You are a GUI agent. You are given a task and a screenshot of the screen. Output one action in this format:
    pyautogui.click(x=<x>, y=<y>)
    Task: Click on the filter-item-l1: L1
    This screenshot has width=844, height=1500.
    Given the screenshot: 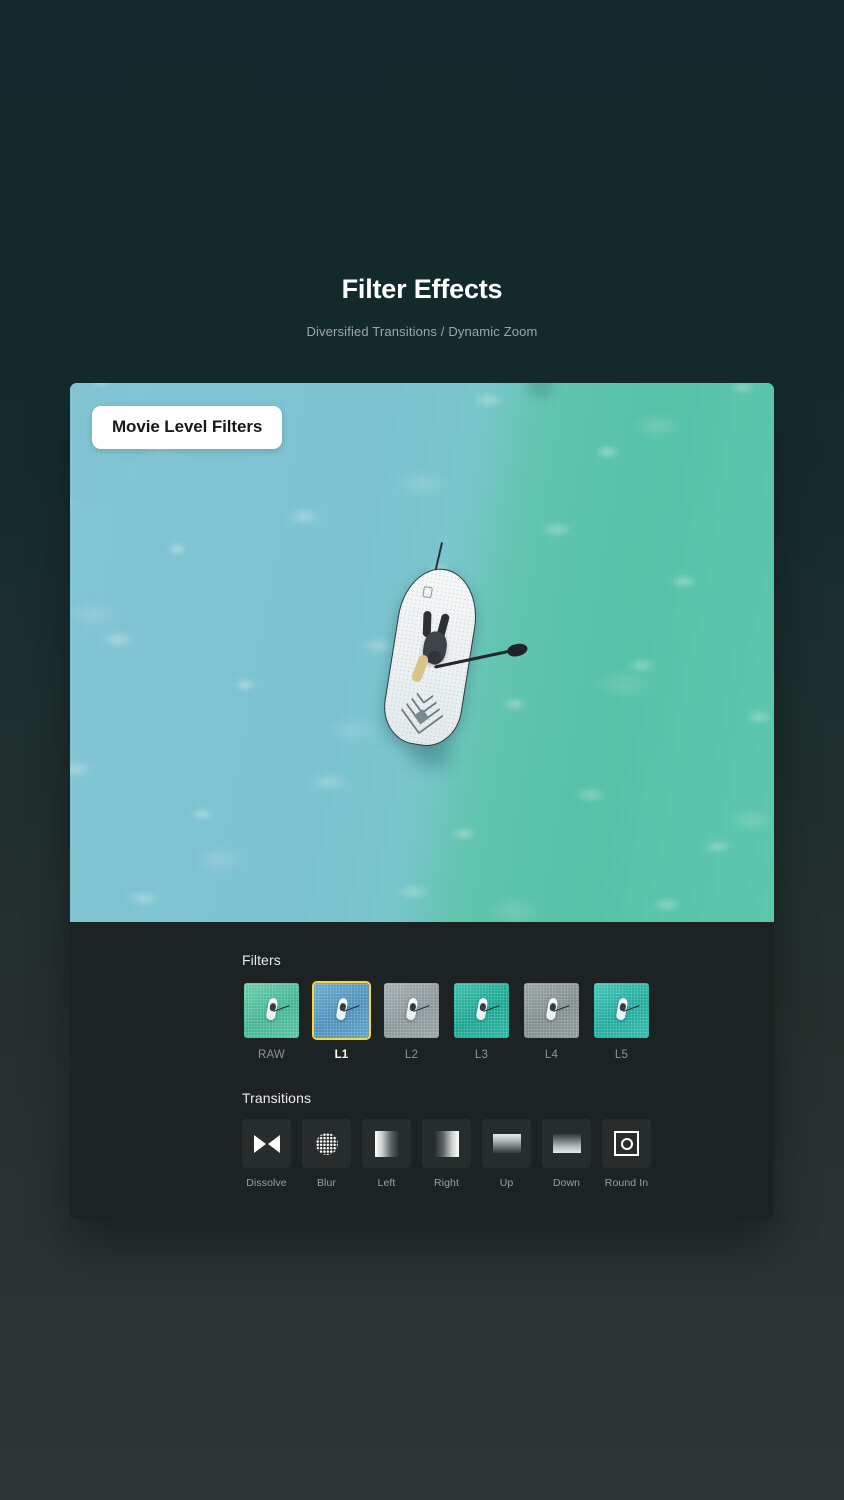 What is the action you would take?
    pyautogui.click(x=341, y=1021)
    